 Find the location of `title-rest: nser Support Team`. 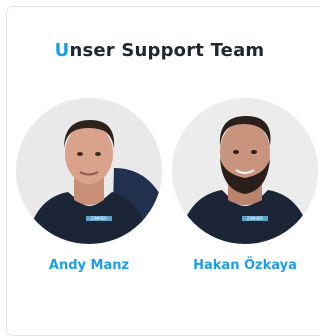

title-rest: nser Support Team is located at coordinates (167, 50).